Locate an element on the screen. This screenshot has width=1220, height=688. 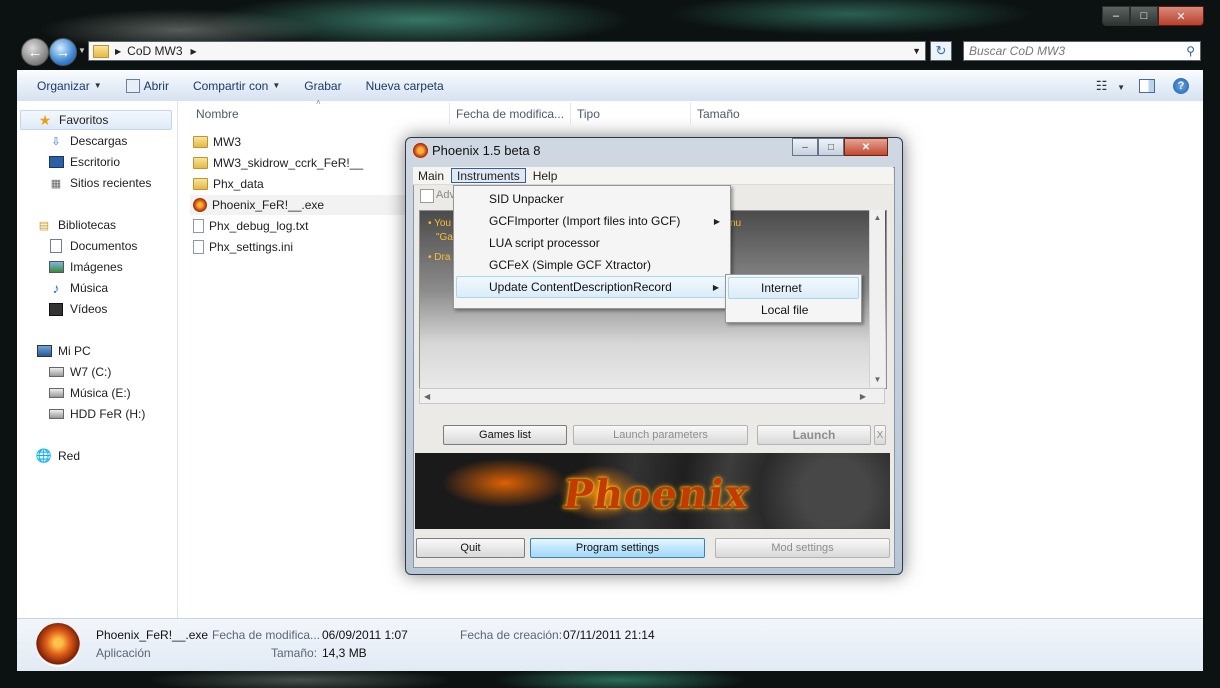
x-button: X is located at coordinates (880, 435).